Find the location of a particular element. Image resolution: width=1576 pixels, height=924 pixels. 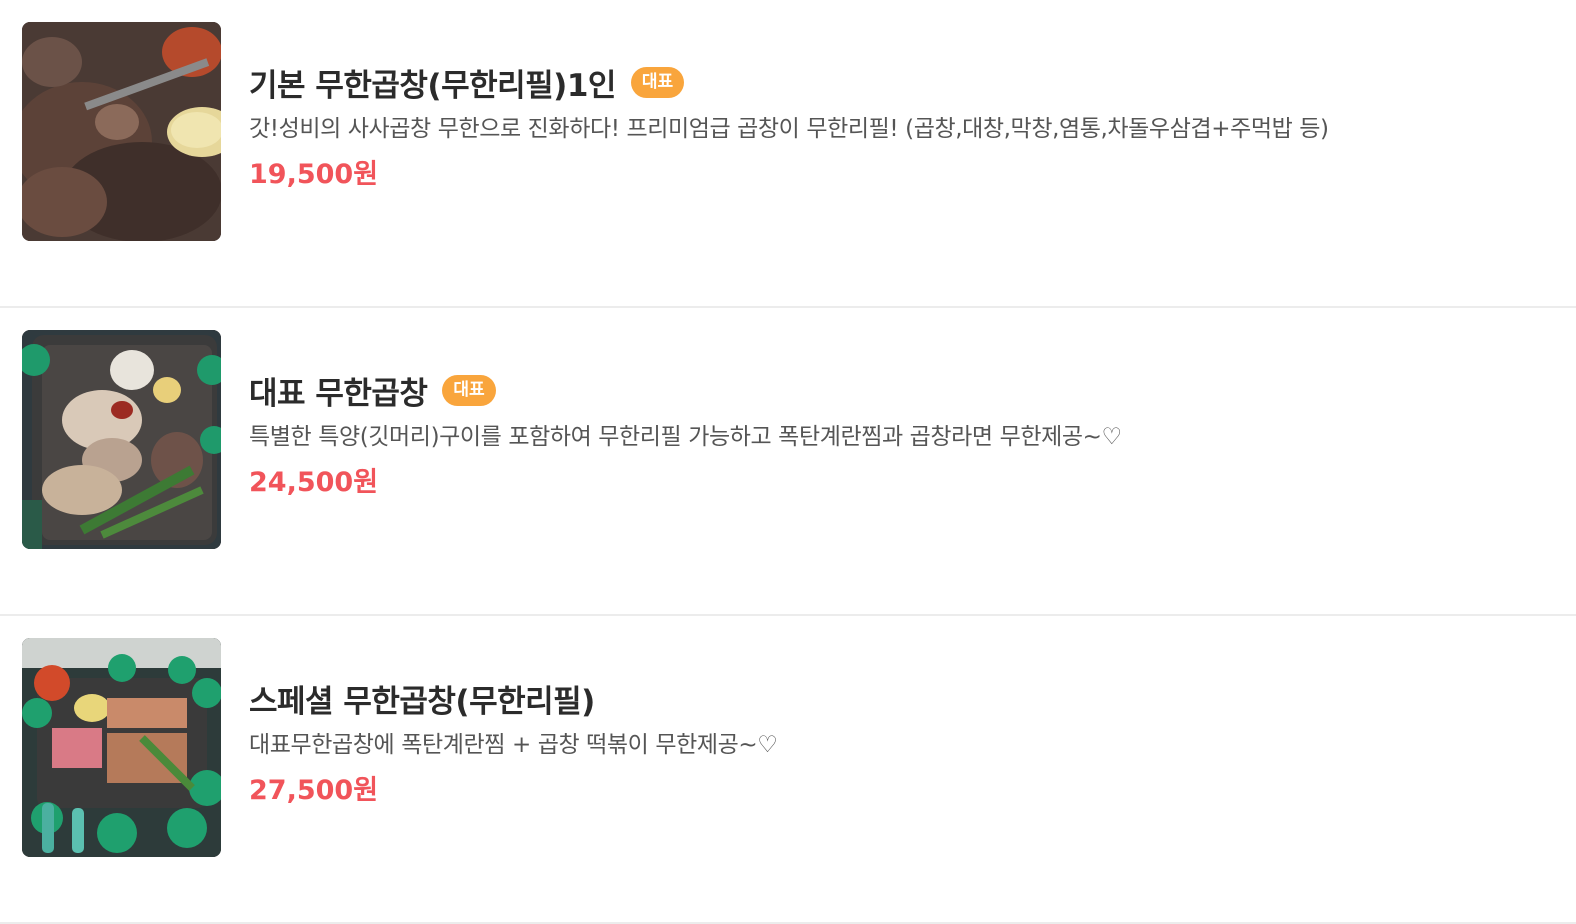

menu-item-price: 19,500원 is located at coordinates (314, 174).